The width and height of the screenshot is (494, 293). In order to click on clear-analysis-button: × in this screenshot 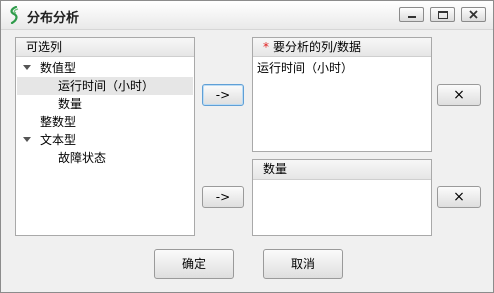, I will do `click(459, 95)`.